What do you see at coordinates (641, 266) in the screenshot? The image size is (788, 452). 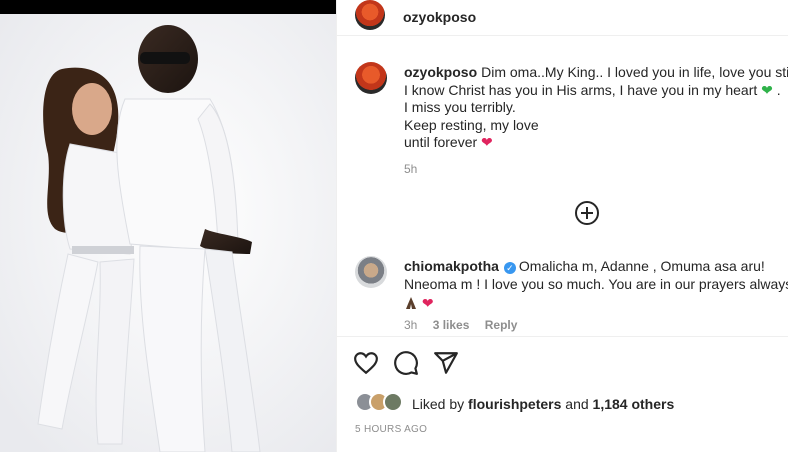 I see `comment-line-1: Omalicha m, Adanne , Omuma asa aru!` at bounding box center [641, 266].